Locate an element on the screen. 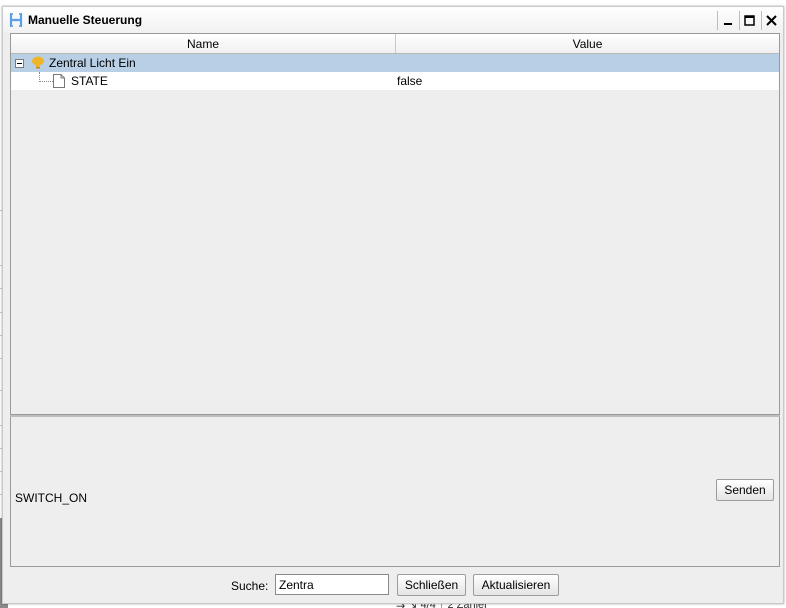  close-icon is located at coordinates (771, 20).